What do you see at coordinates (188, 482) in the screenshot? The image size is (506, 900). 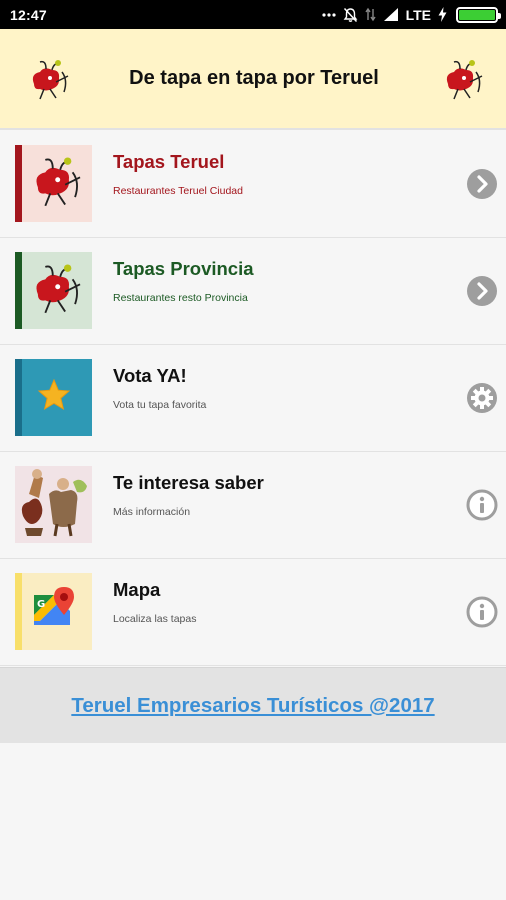 I see `item-title: Te interesa saber` at bounding box center [188, 482].